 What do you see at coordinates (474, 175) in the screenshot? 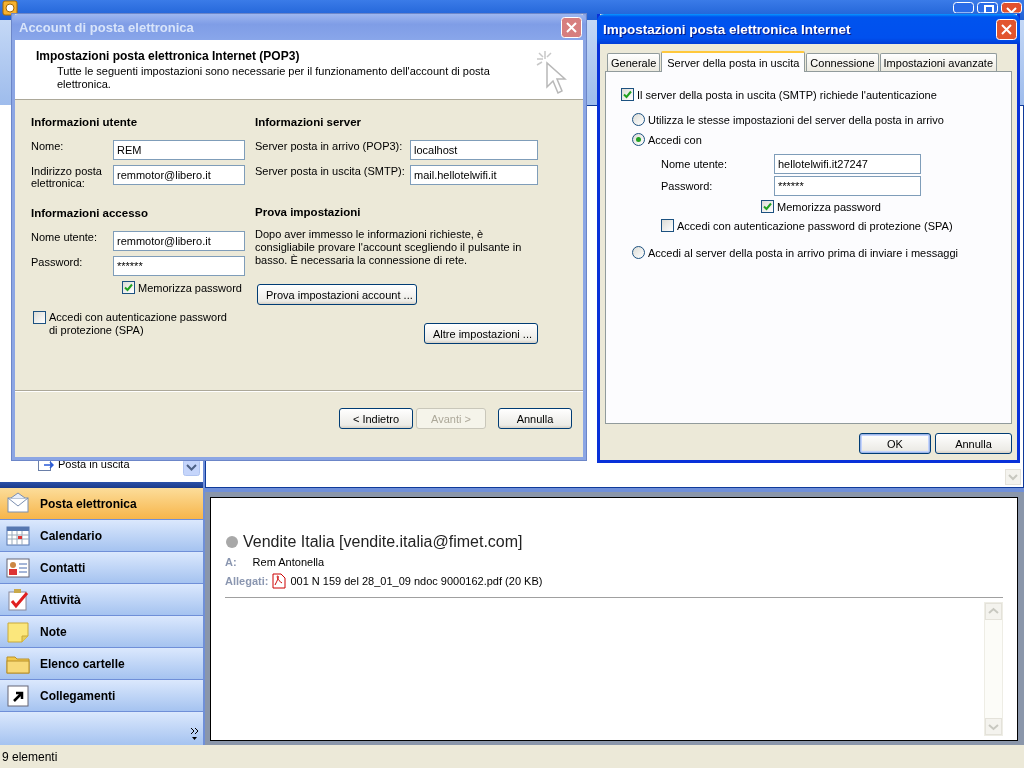
I see `text-field: mail.hellotelwifi.it` at bounding box center [474, 175].